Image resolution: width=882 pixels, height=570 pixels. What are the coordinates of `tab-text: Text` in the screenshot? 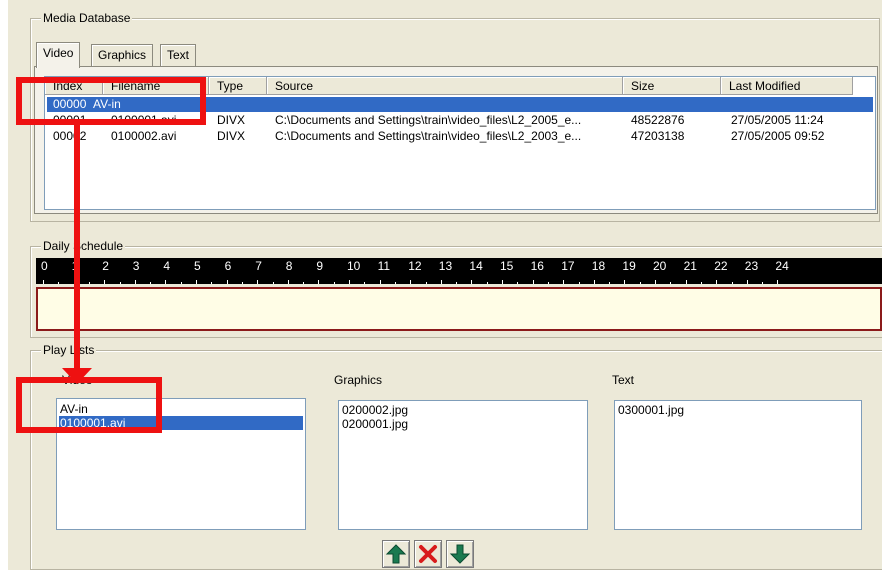 It's located at (178, 55).